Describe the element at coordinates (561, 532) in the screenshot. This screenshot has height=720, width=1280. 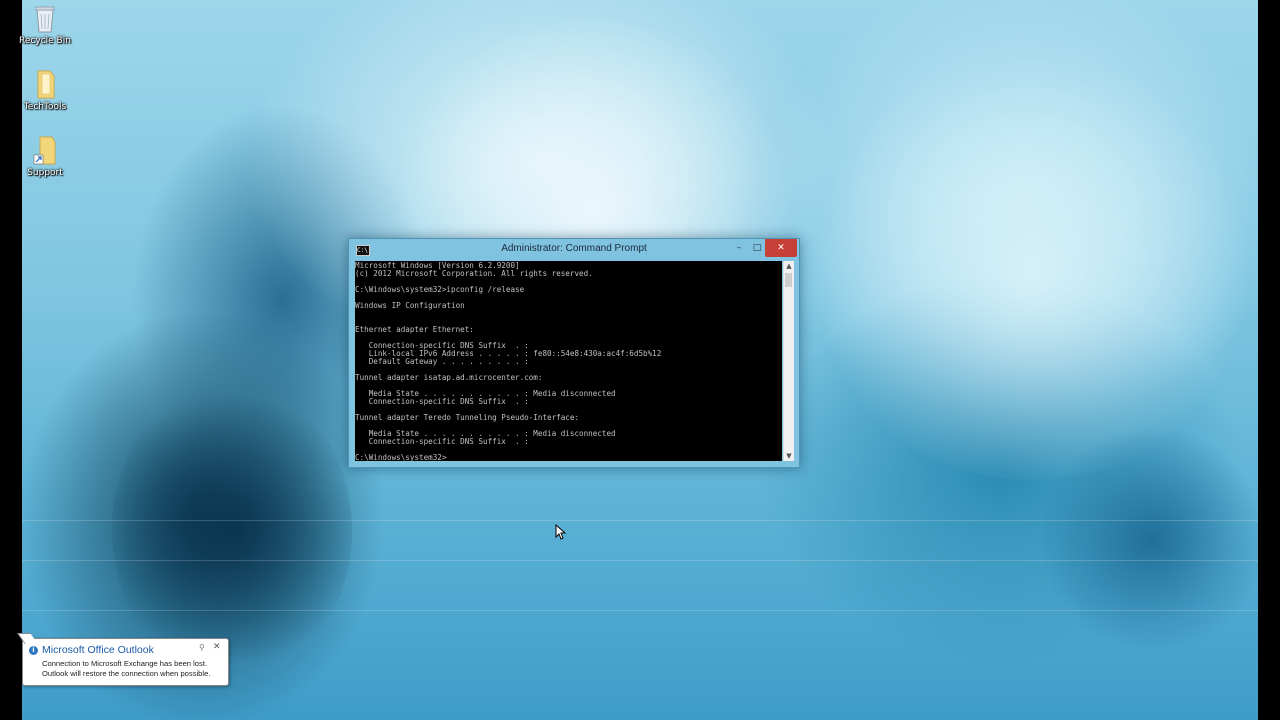
I see `mouse-pointer-icon` at that location.